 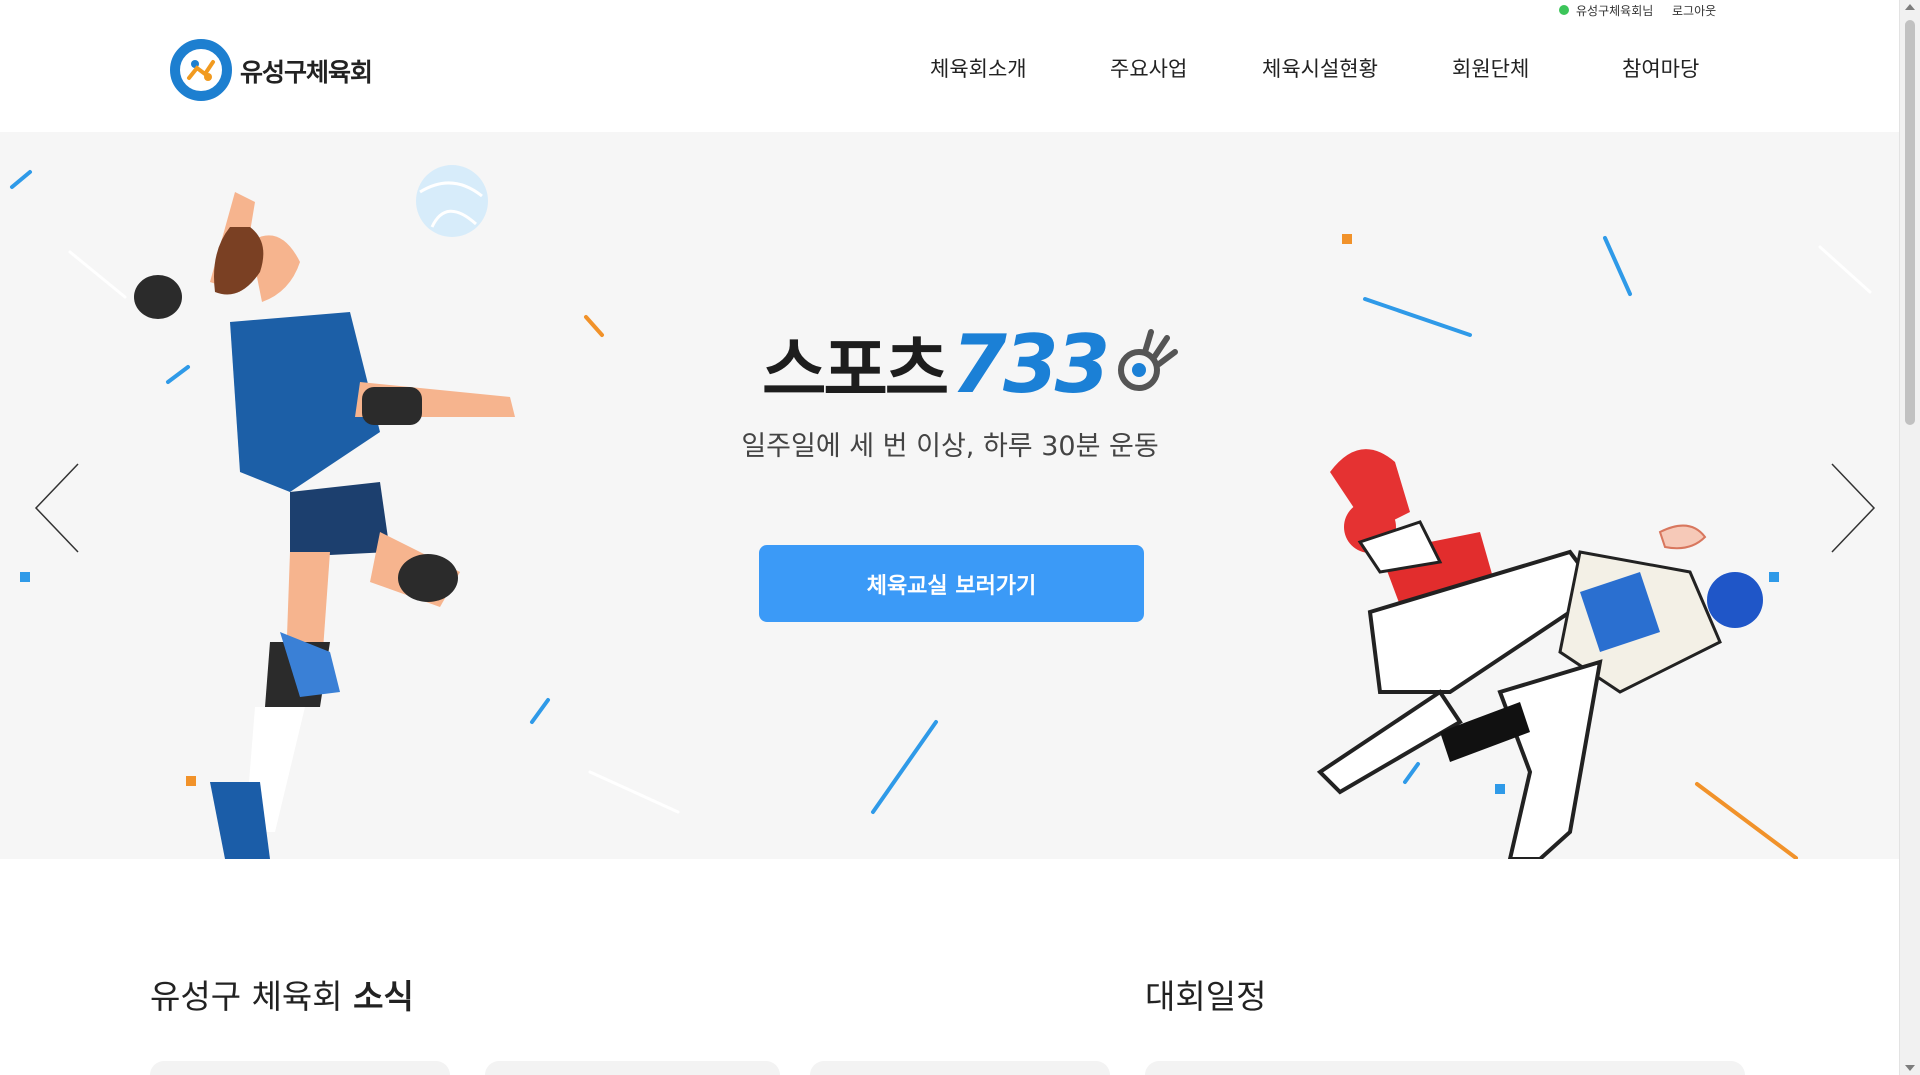 I want to click on nav-about: 체육회소개, so click(x=978, y=68).